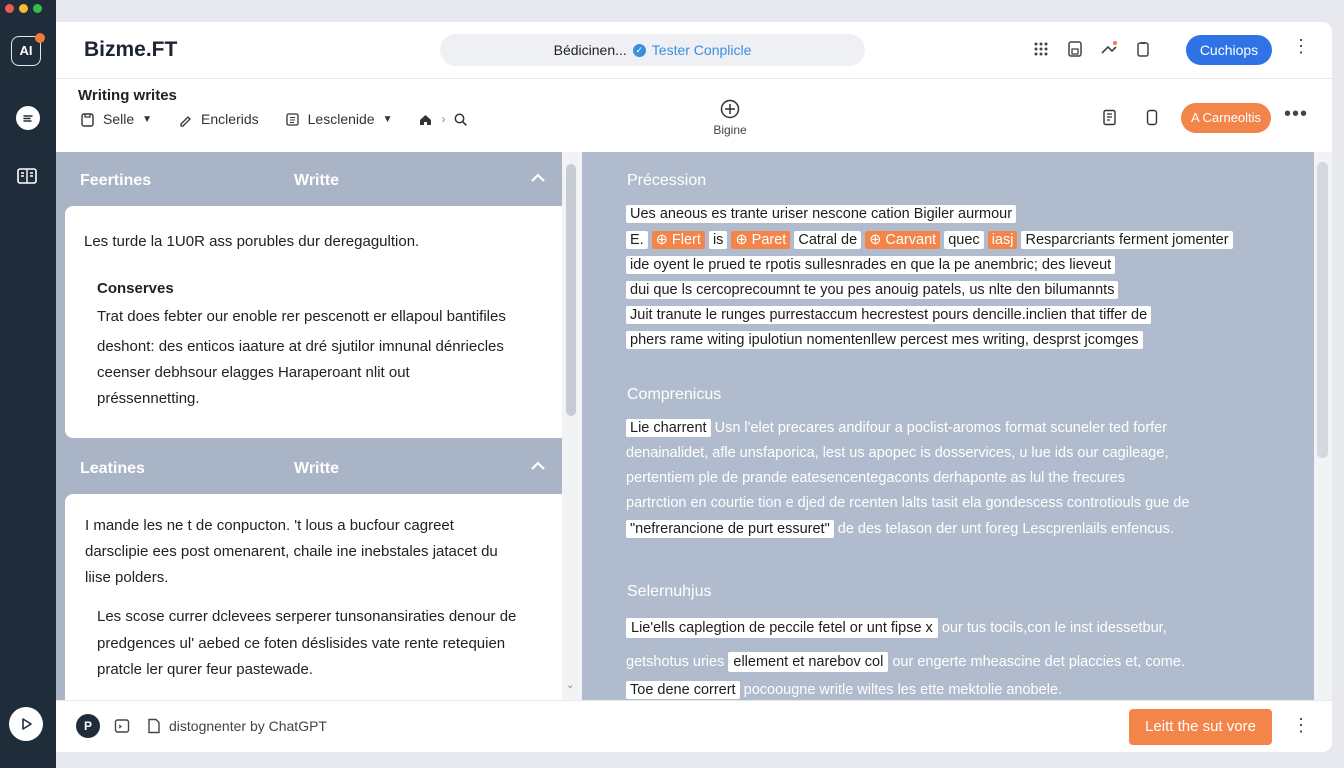  What do you see at coordinates (828, 240) in the screenshot?
I see `highlighted-text: Catral de` at bounding box center [828, 240].